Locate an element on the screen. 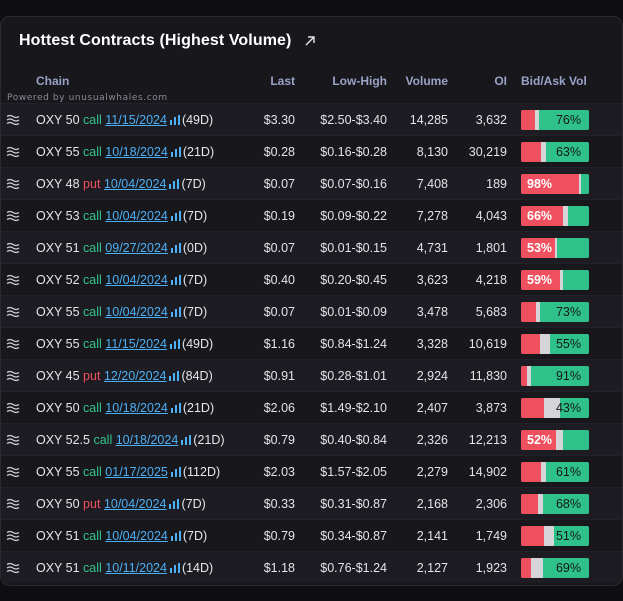 This screenshot has width=623, height=601. bid-ask-percent: 53% is located at coordinates (540, 248).